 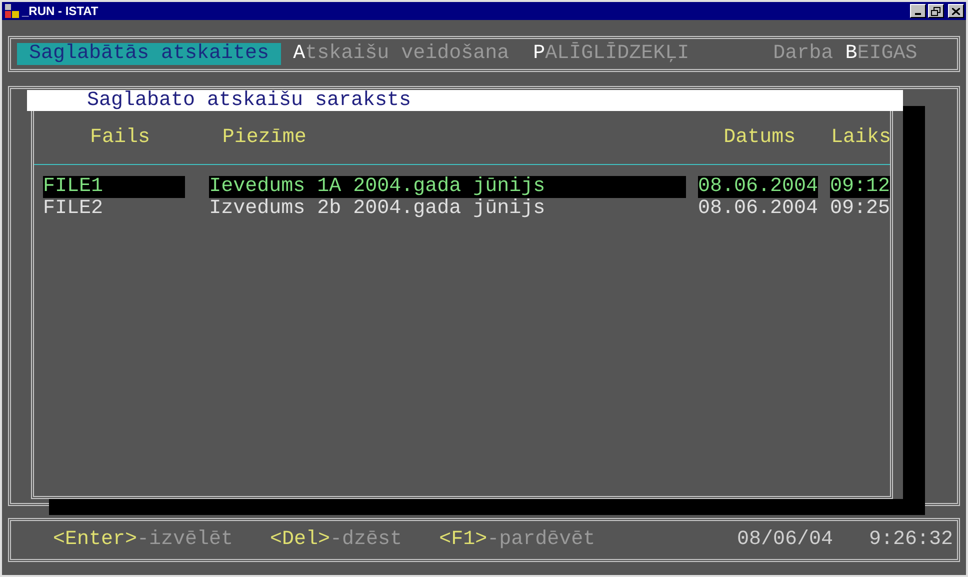 I want to click on restore-button, so click(x=936, y=11).